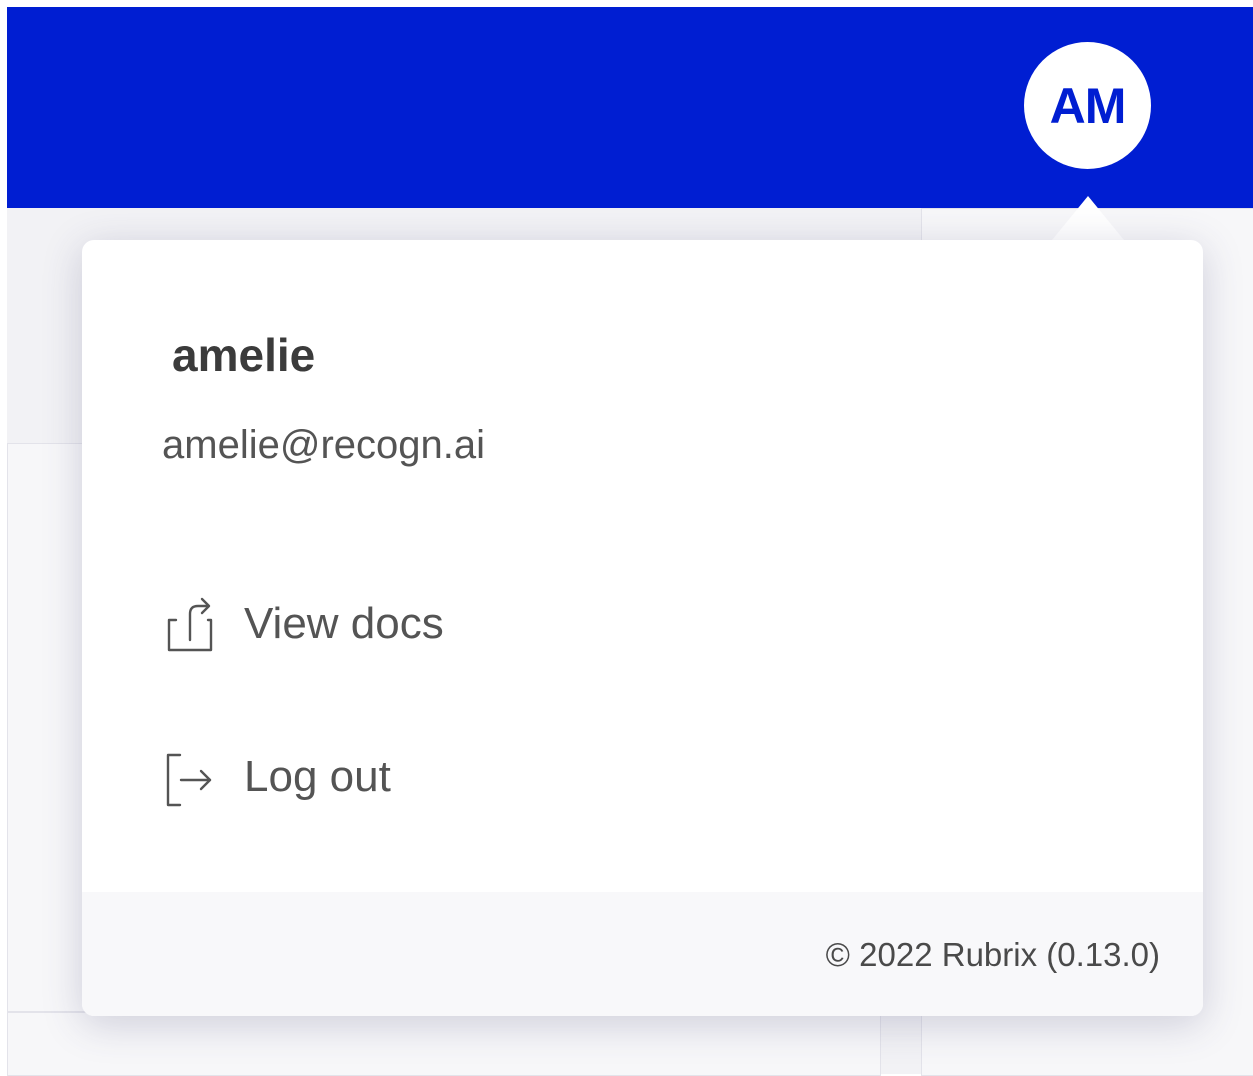  I want to click on log-out-label: Log out, so click(317, 776).